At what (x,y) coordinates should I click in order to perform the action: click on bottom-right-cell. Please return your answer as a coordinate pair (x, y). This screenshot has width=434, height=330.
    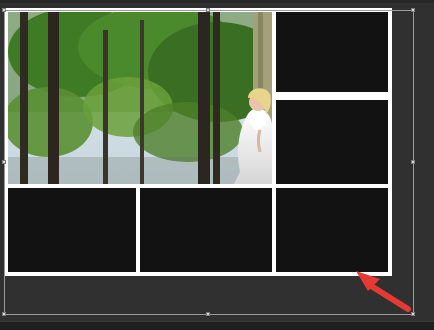
    Looking at the image, I should click on (332, 230).